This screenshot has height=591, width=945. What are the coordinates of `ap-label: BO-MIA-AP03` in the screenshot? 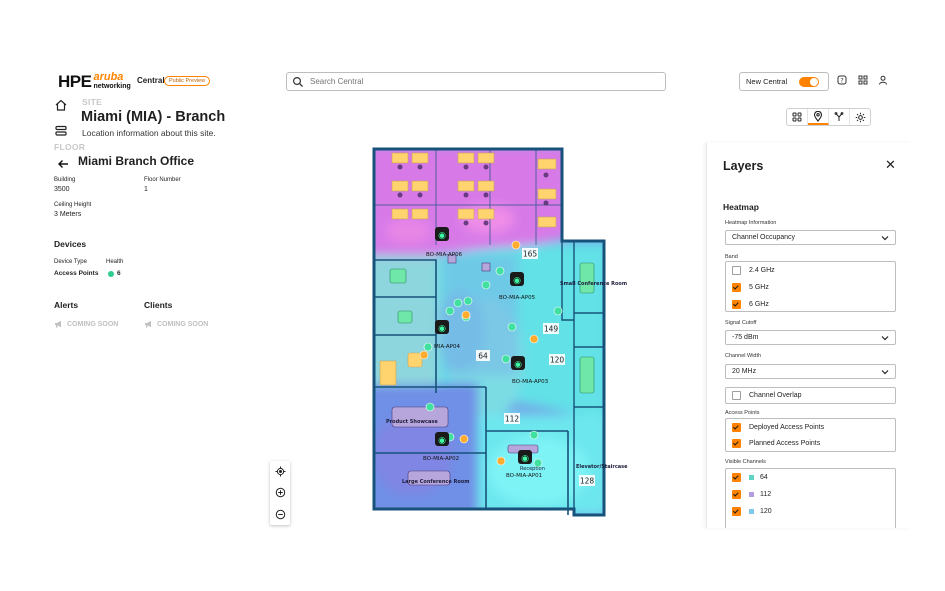 It's located at (530, 382).